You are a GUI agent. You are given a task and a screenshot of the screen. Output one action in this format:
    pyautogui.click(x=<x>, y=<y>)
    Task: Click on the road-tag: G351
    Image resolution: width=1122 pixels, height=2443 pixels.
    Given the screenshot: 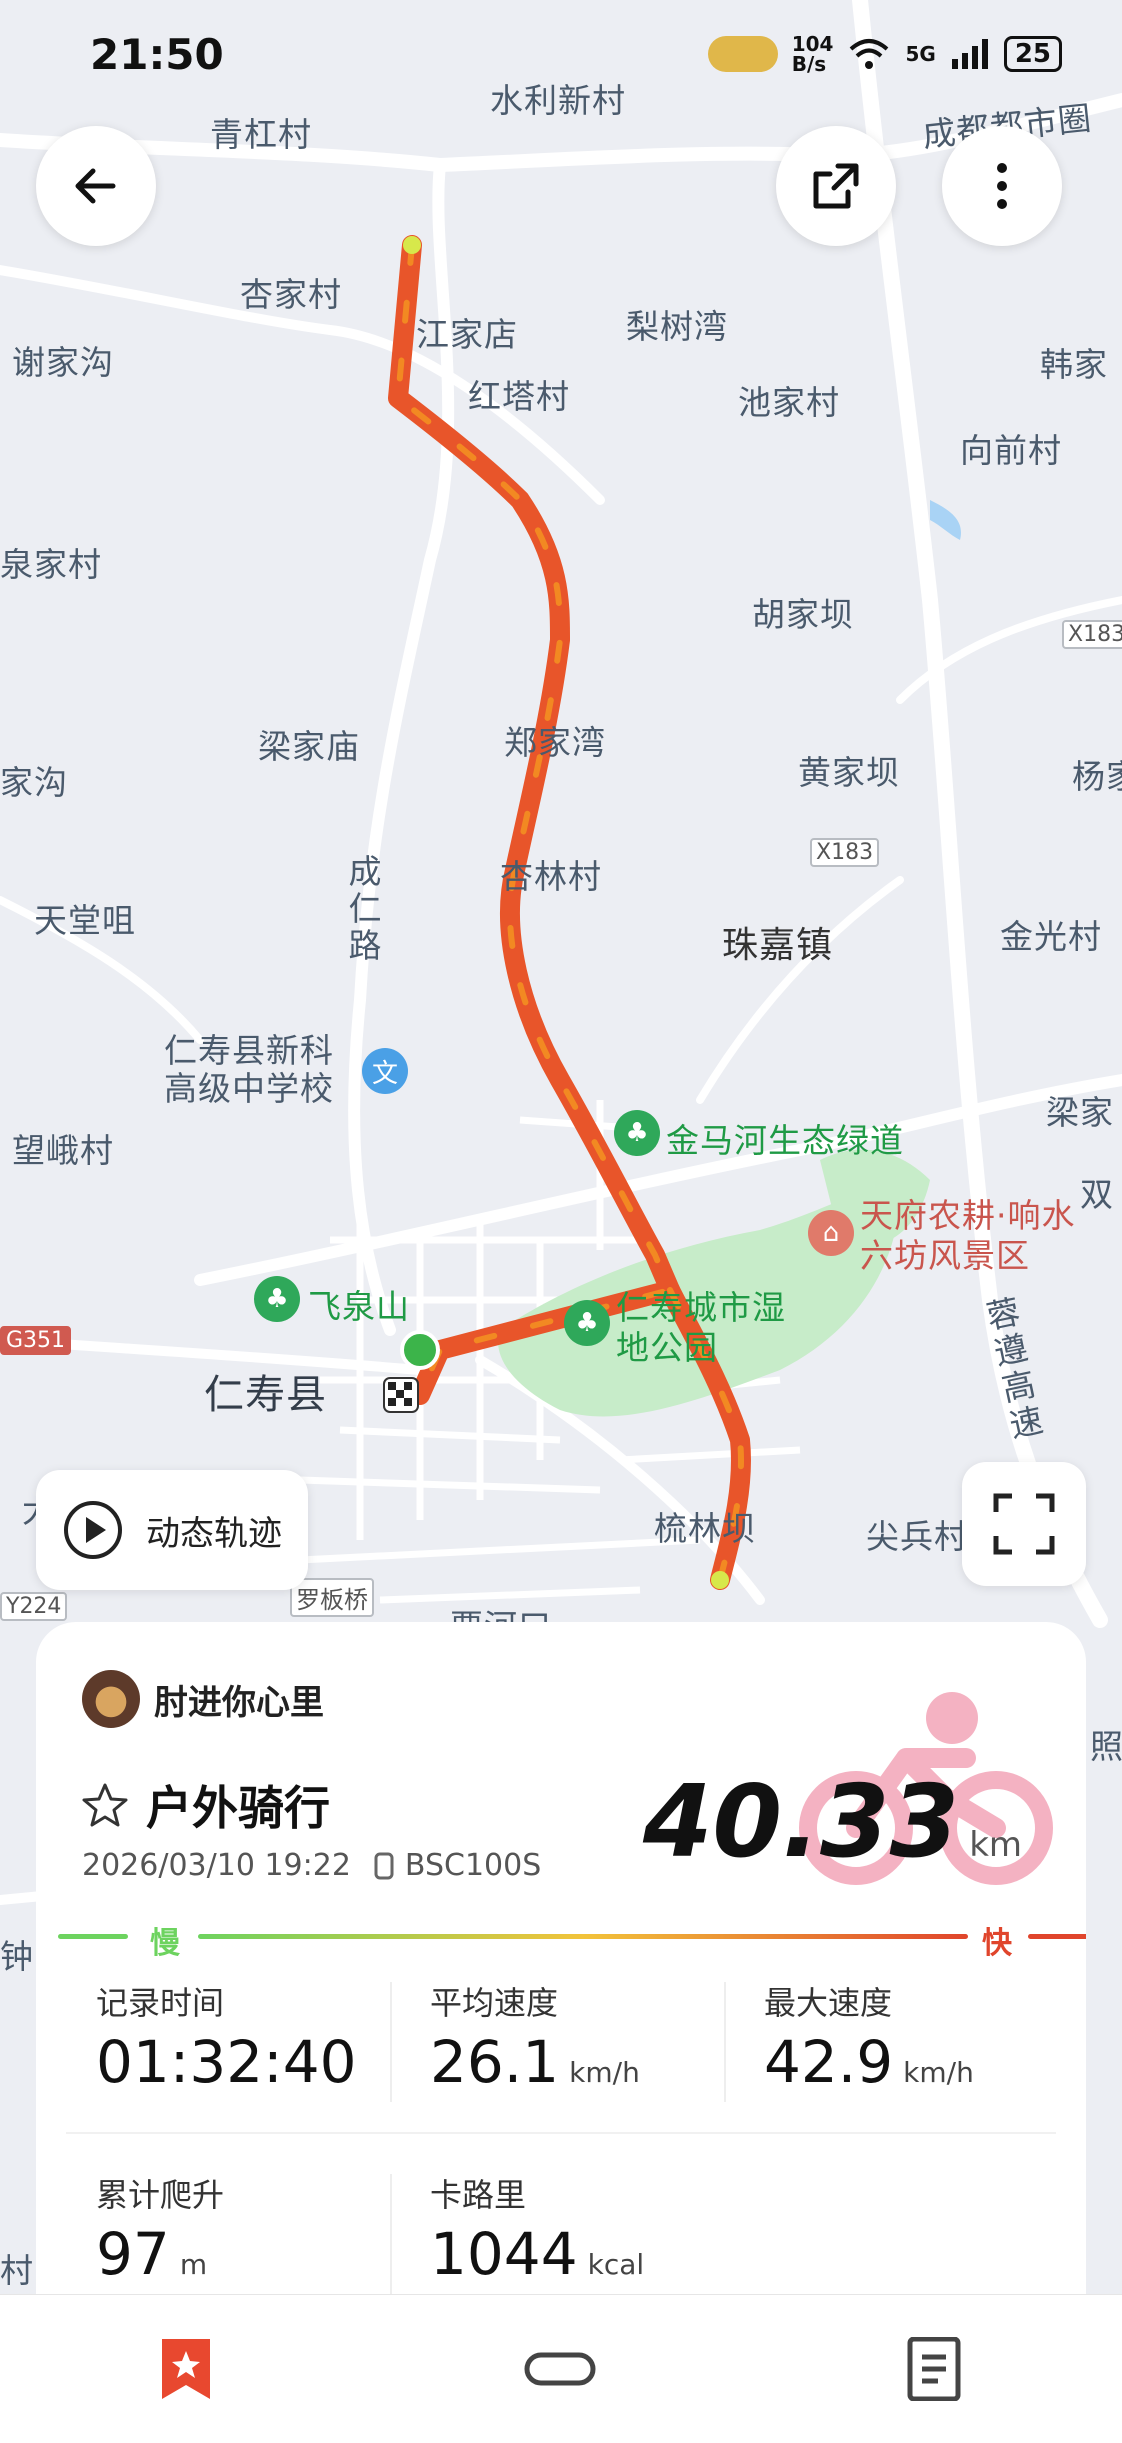 What is the action you would take?
    pyautogui.click(x=36, y=1340)
    